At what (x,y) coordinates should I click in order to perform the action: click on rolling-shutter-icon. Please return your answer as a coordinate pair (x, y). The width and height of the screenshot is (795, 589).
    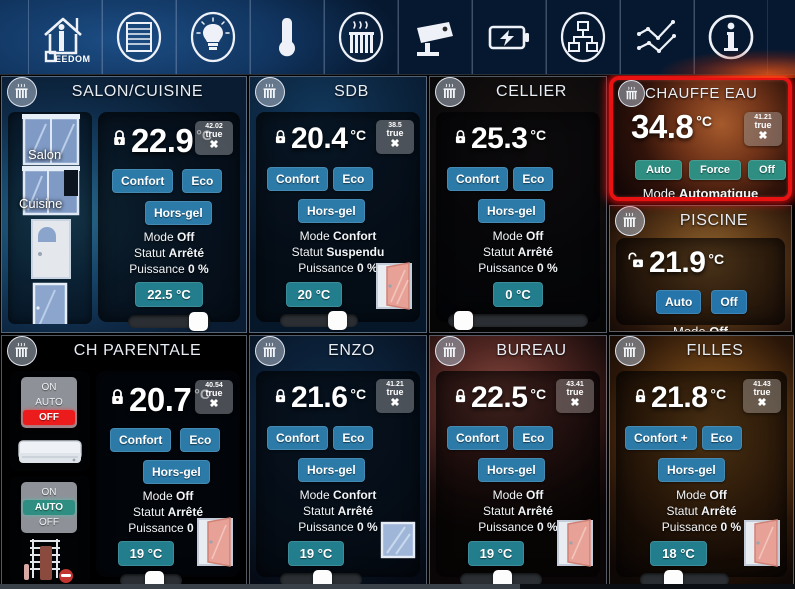
    Looking at the image, I should click on (139, 37).